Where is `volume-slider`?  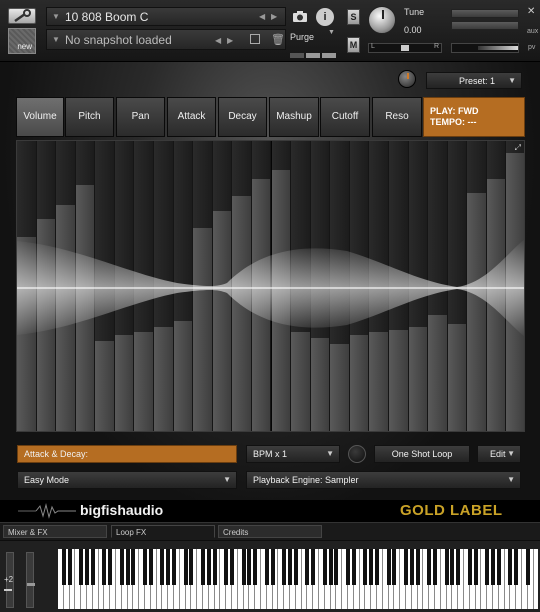
volume-slider is located at coordinates (485, 48).